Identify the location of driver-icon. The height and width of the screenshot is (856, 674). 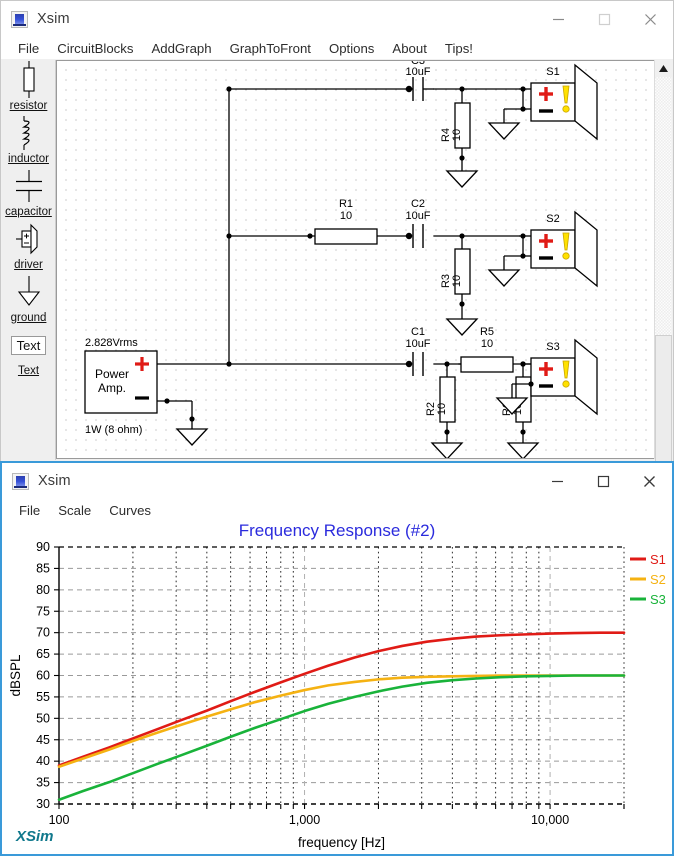
(28, 239).